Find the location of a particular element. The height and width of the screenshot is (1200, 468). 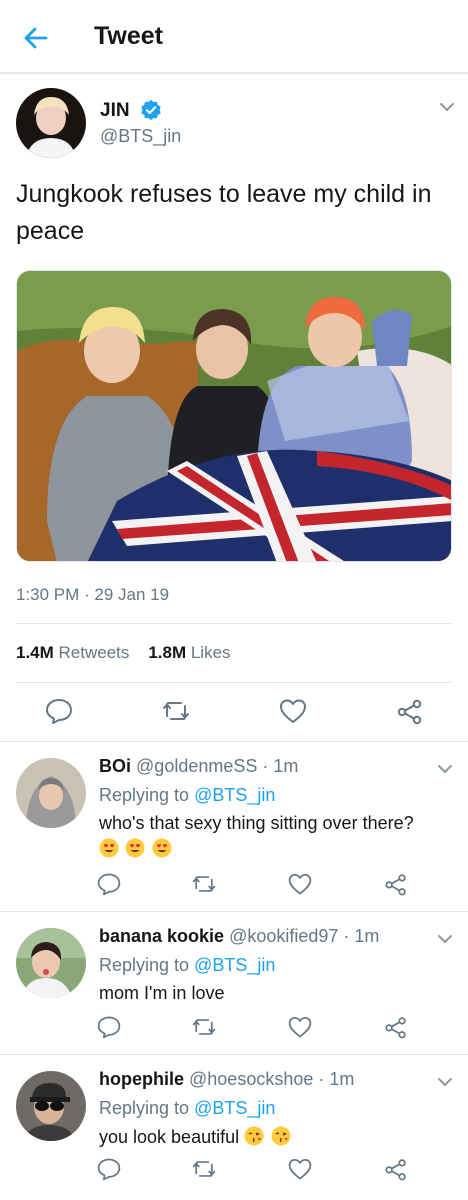

reply-header: hopephile @hoesockshoe · 1m is located at coordinates (226, 1079).